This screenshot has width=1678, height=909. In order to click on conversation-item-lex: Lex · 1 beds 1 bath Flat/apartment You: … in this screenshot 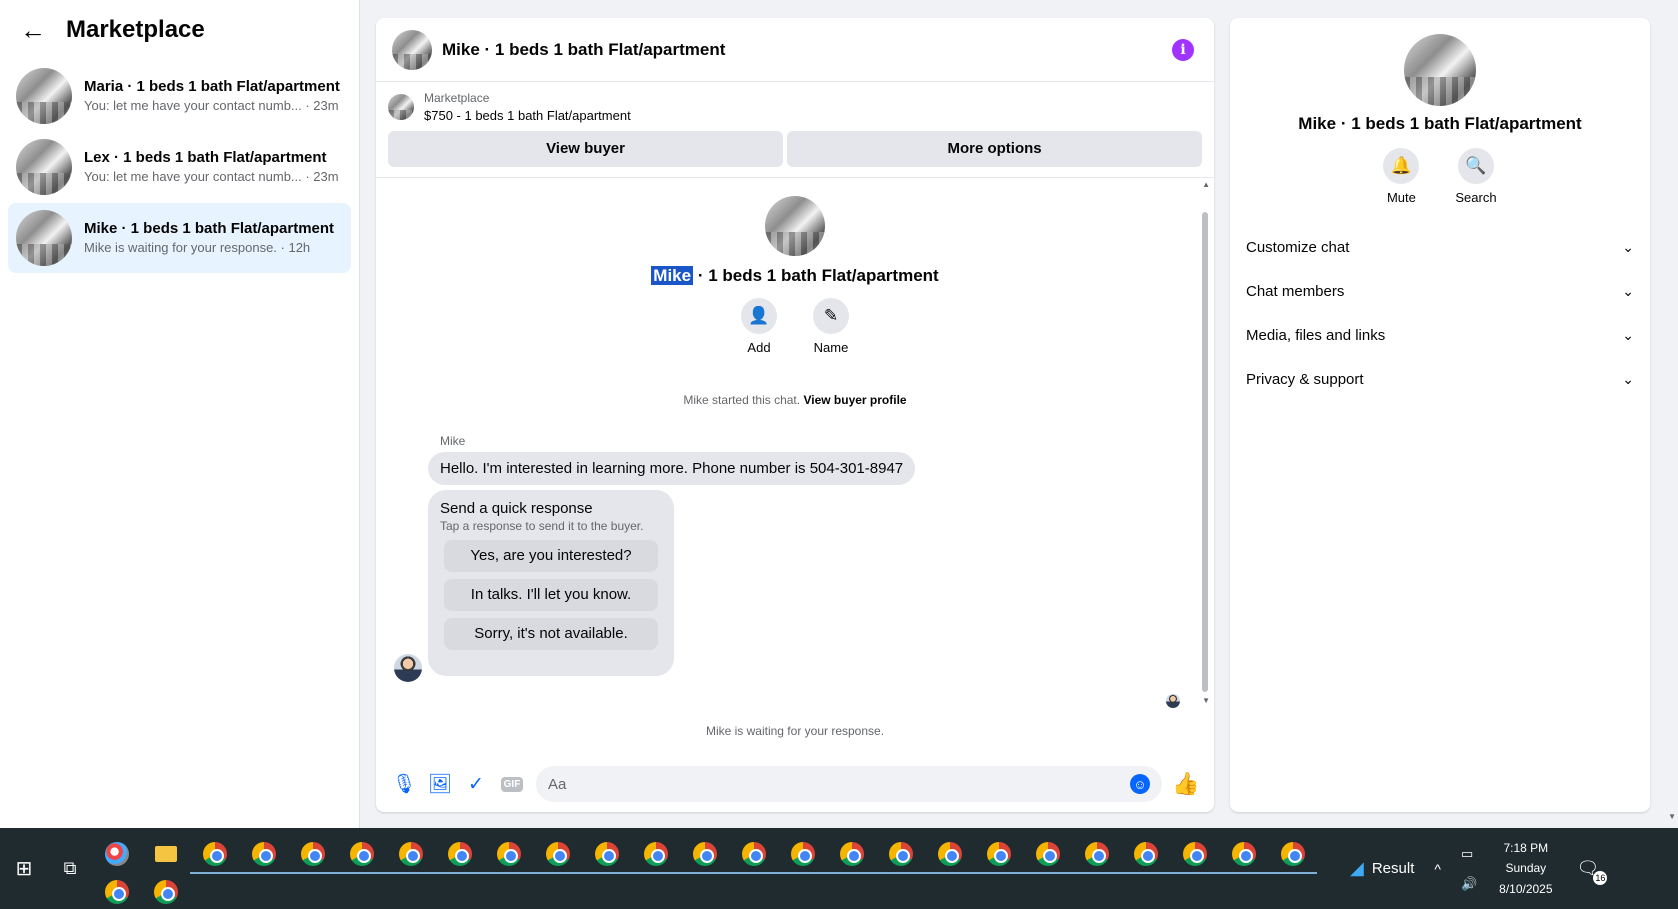, I will do `click(179, 167)`.